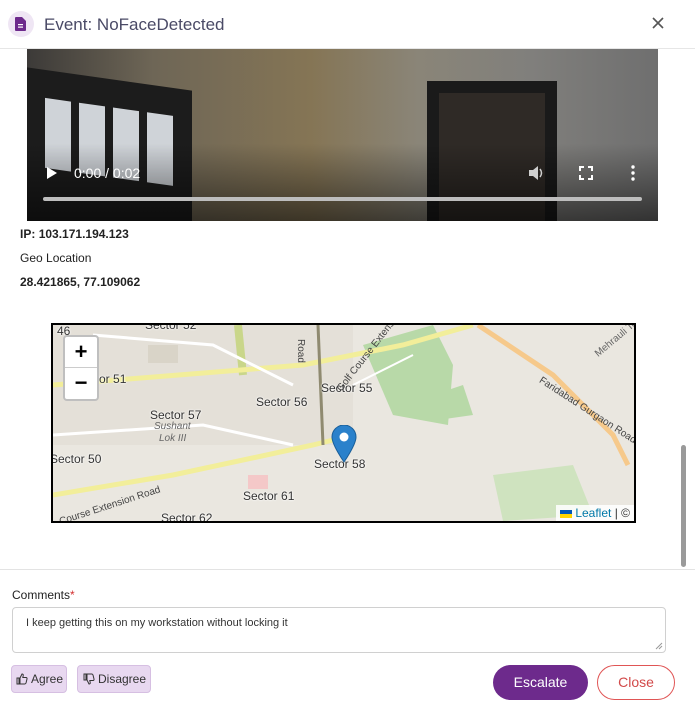  I want to click on scrollbar-thumb, so click(683, 506).